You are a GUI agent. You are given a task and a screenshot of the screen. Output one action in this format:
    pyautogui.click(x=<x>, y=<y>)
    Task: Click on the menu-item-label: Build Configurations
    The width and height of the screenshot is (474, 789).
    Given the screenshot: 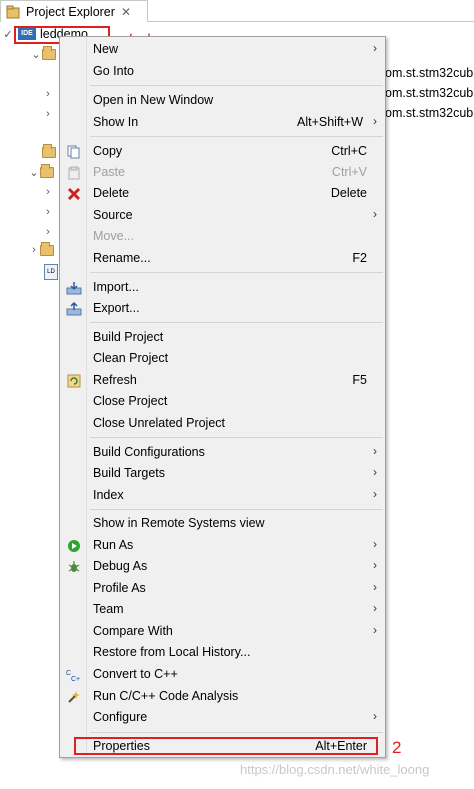 What is the action you would take?
    pyautogui.click(x=149, y=452)
    